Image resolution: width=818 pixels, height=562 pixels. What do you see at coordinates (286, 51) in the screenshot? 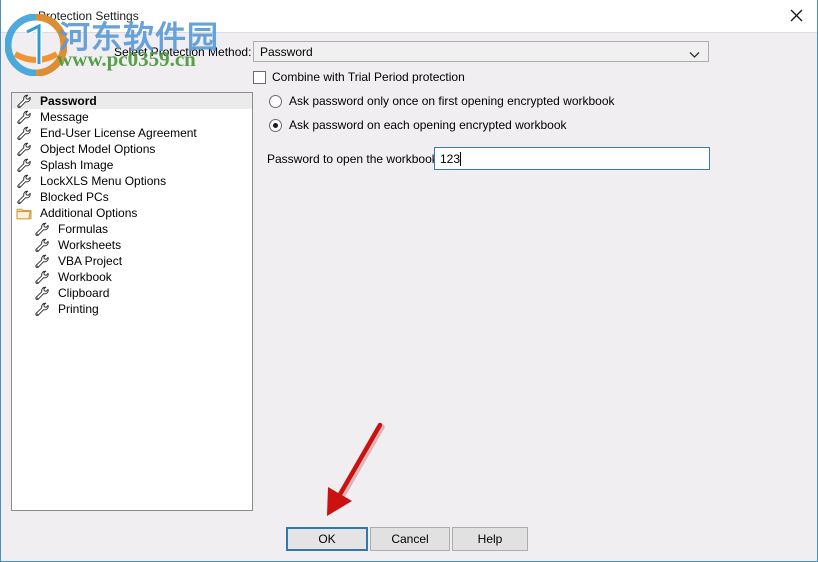
I see `protection-method-value: Password` at bounding box center [286, 51].